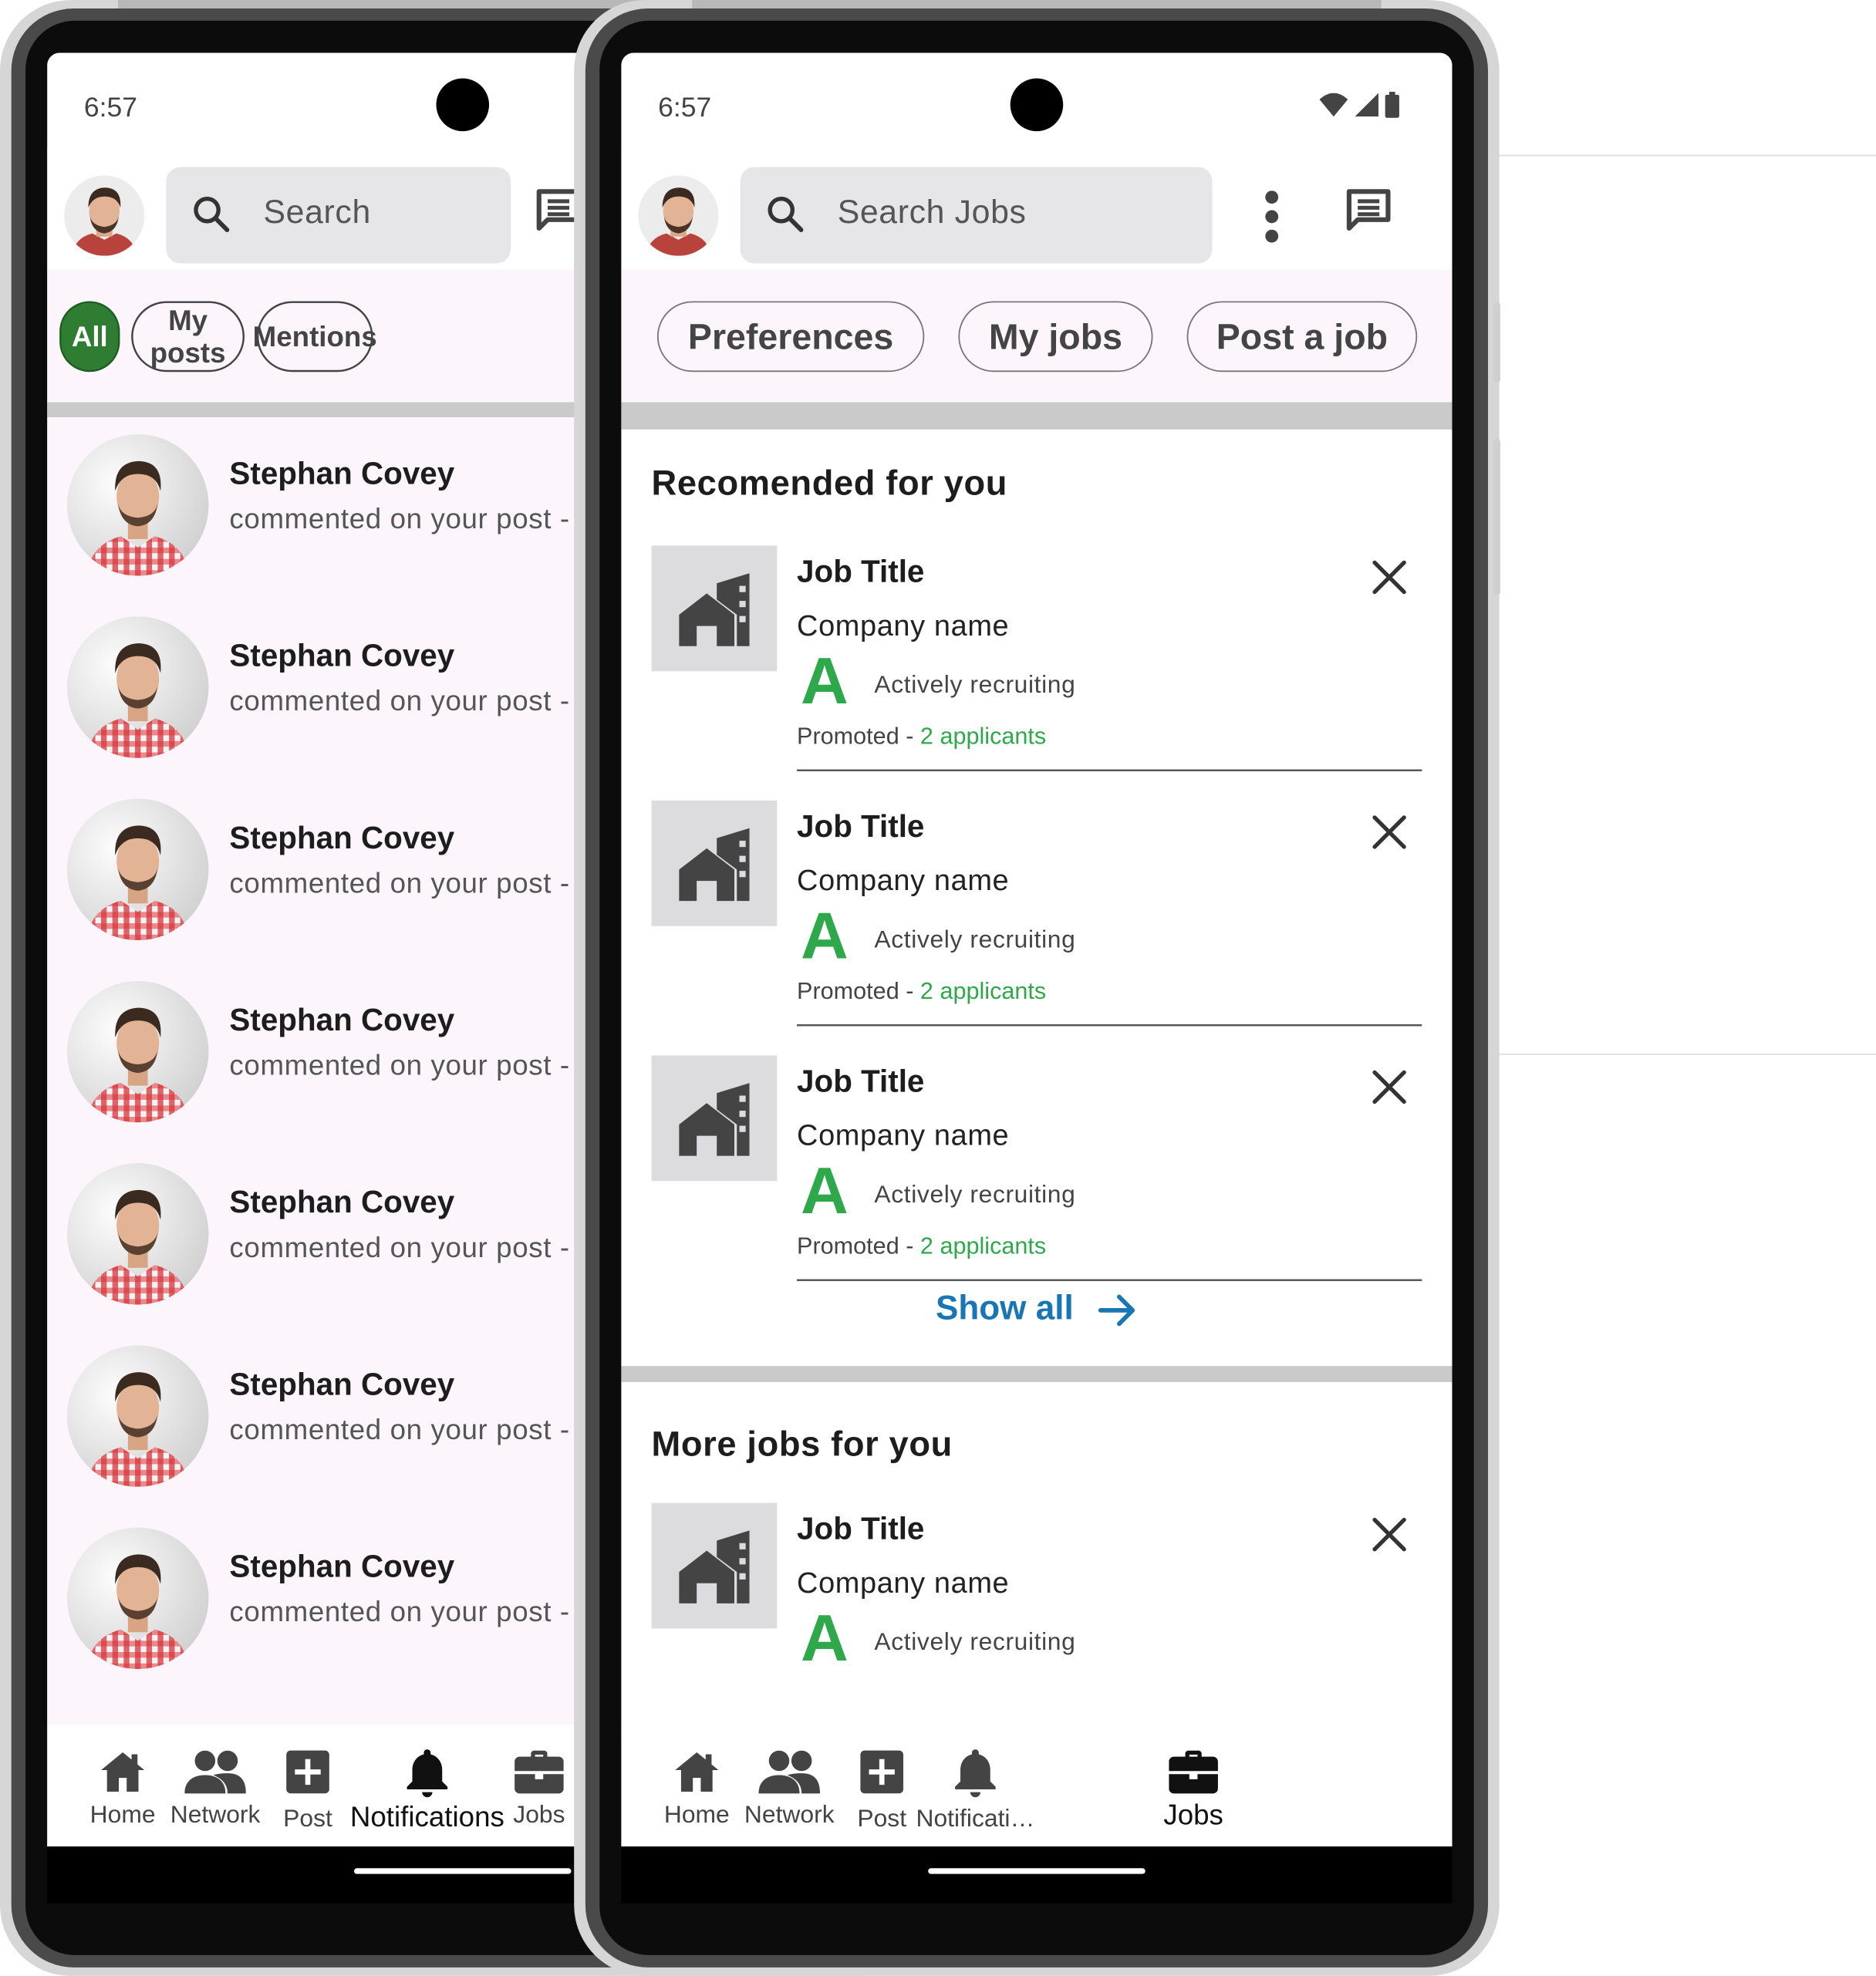 The width and height of the screenshot is (1876, 1976). I want to click on signal-icon, so click(1367, 105).